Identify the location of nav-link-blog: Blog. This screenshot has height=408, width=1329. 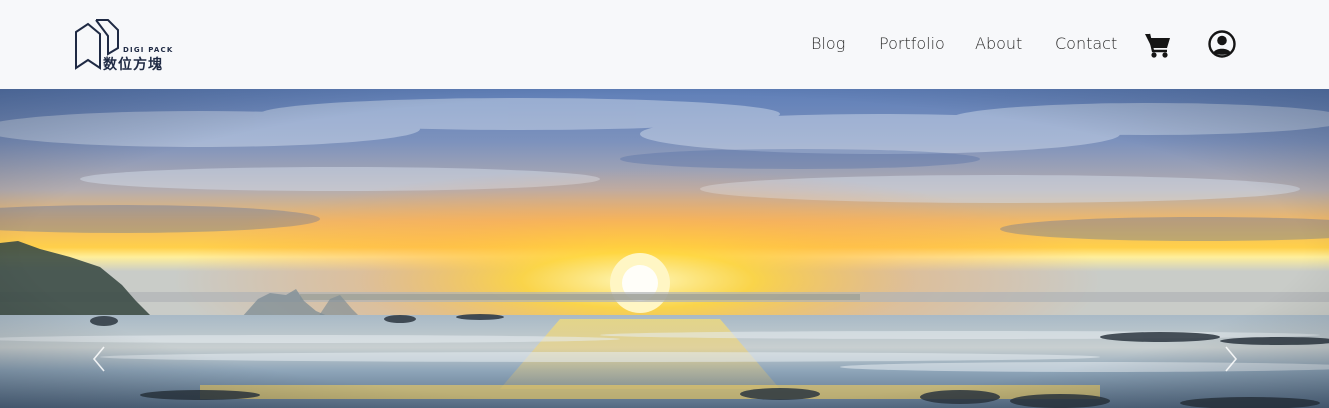
(828, 43).